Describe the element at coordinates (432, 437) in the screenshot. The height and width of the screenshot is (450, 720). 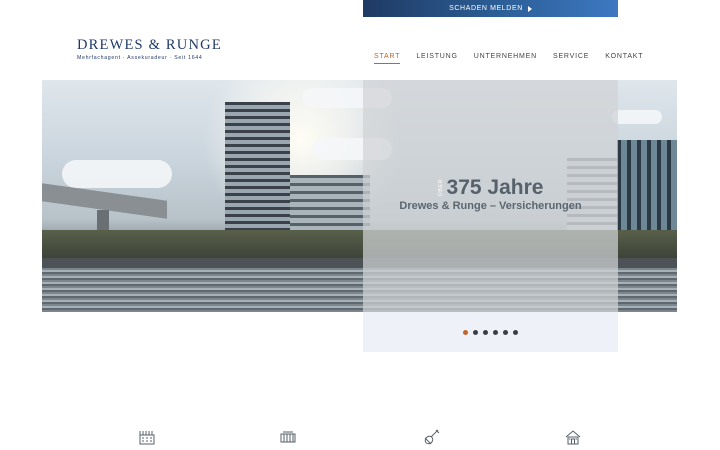
I see `violin-icon` at that location.